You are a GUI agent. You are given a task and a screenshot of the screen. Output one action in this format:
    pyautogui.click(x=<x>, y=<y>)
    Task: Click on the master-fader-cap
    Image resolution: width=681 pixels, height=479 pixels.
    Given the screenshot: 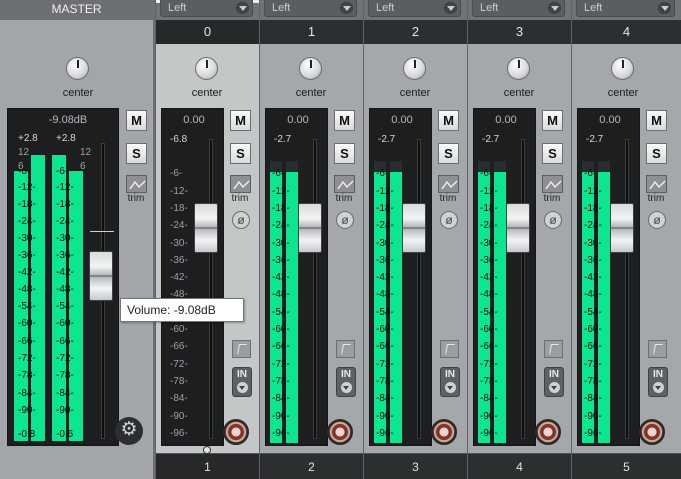 What is the action you would take?
    pyautogui.click(x=101, y=276)
    